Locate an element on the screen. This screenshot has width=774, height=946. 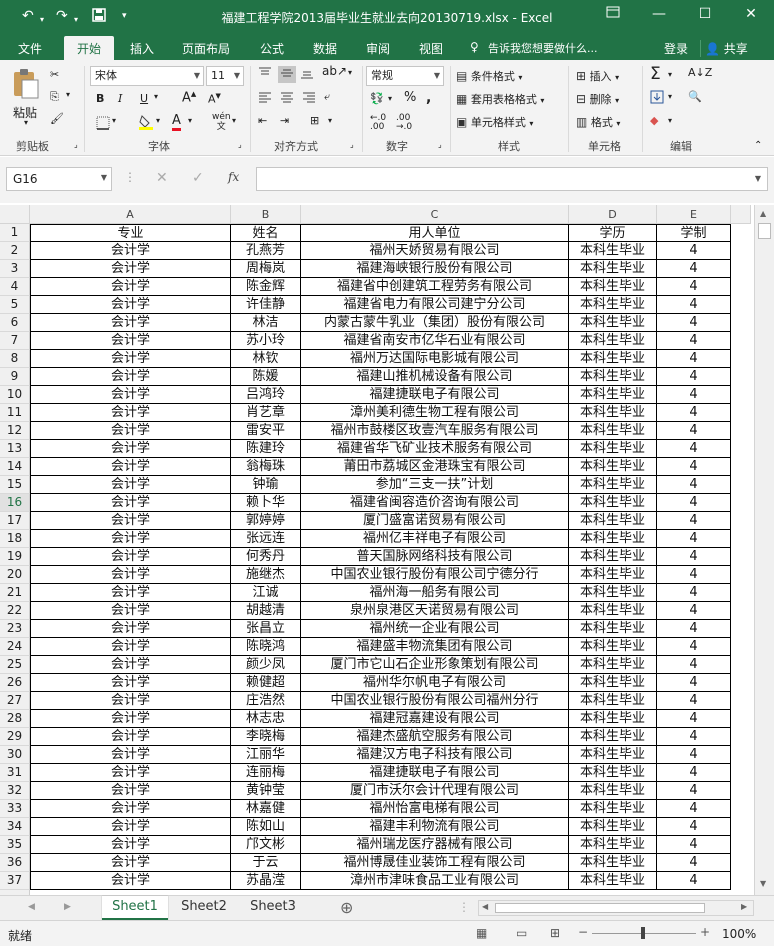
table-cell: 钟瑜 is located at coordinates (266, 485).